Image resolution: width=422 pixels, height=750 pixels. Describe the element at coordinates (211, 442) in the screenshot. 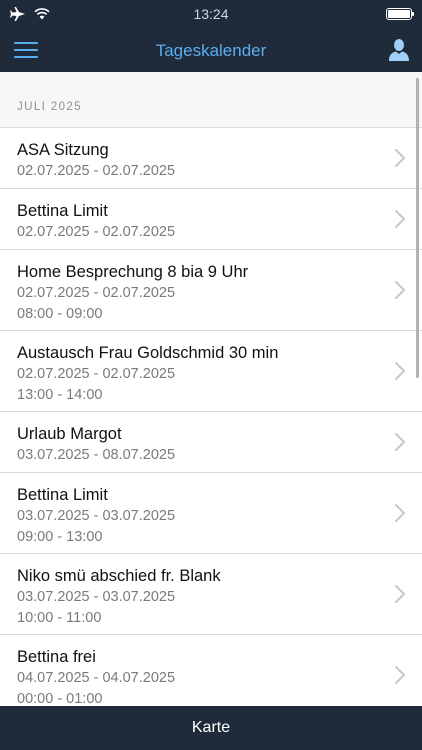

I see `list-item: Urlaub Margot 03.07.2025 - 08.07.2025` at that location.